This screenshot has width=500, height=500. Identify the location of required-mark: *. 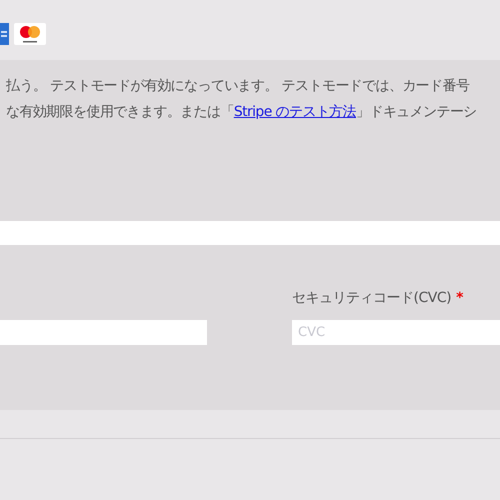
(459, 298).